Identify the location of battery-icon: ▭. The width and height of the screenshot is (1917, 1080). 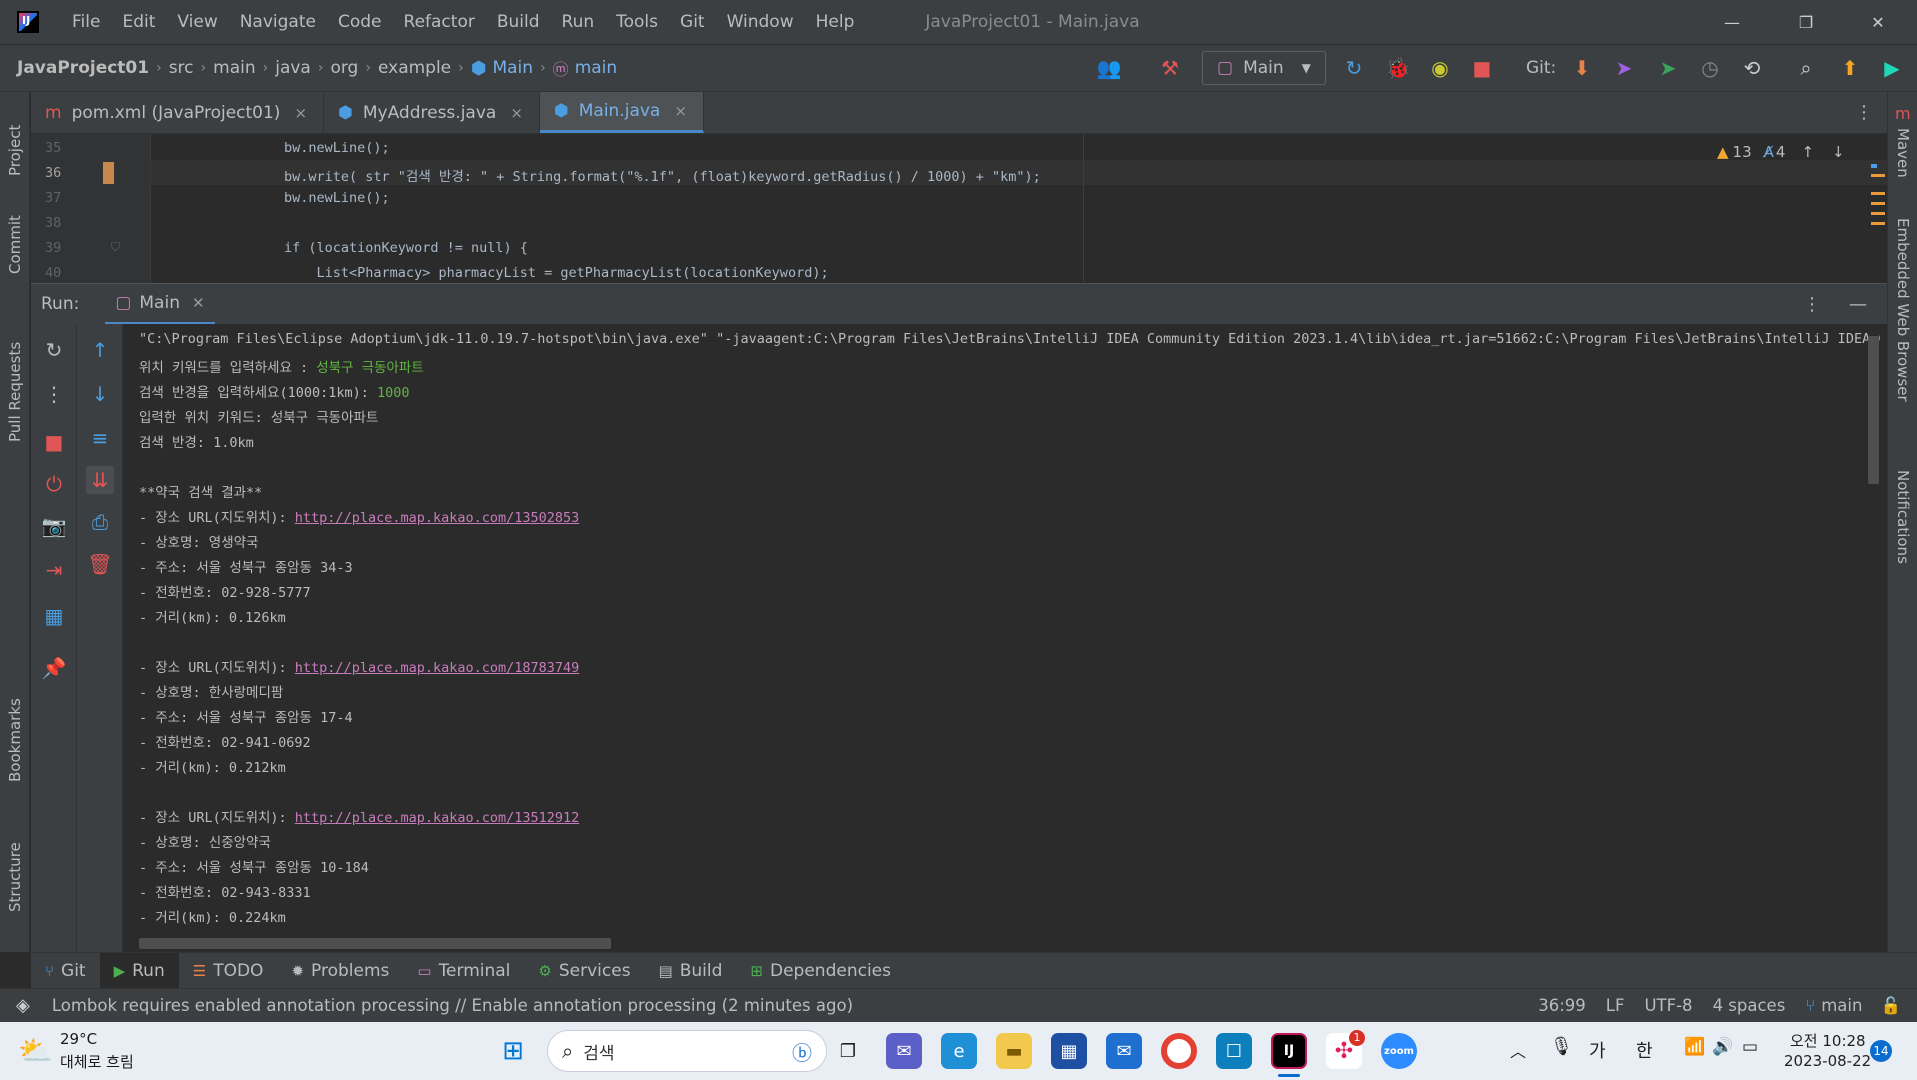
(1750, 1047).